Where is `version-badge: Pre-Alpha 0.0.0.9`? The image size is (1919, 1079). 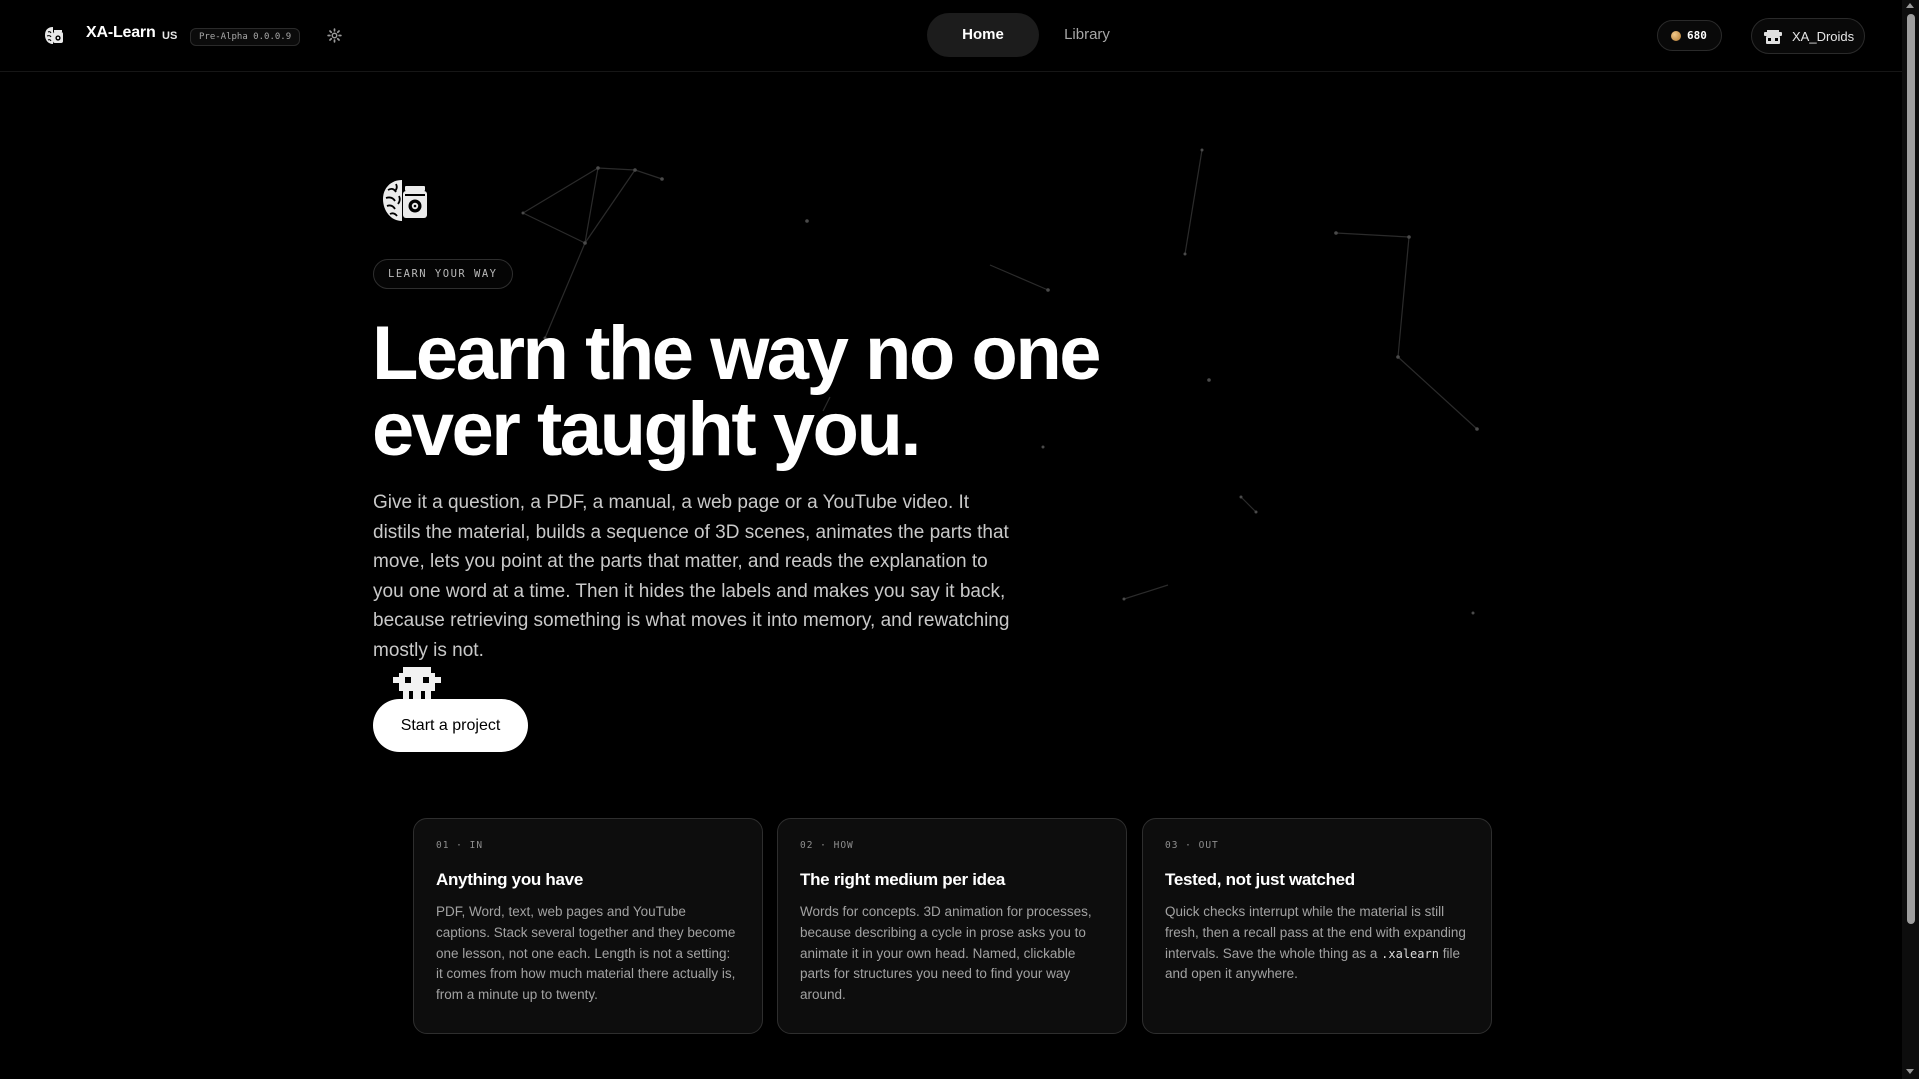 version-badge: Pre-Alpha 0.0.0.9 is located at coordinates (245, 37).